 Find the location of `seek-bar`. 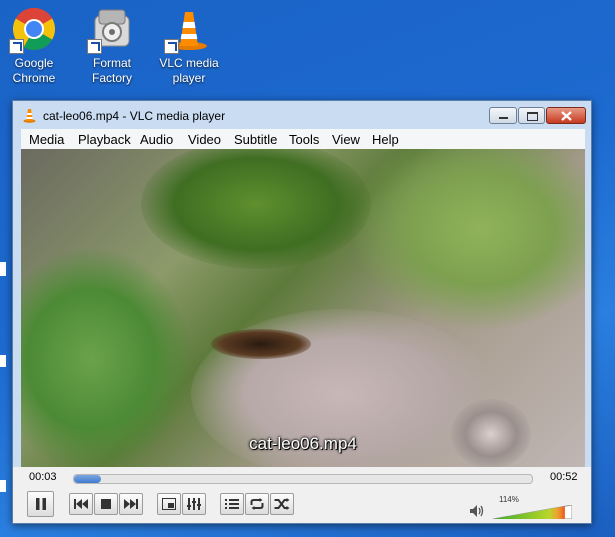

seek-bar is located at coordinates (303, 479).